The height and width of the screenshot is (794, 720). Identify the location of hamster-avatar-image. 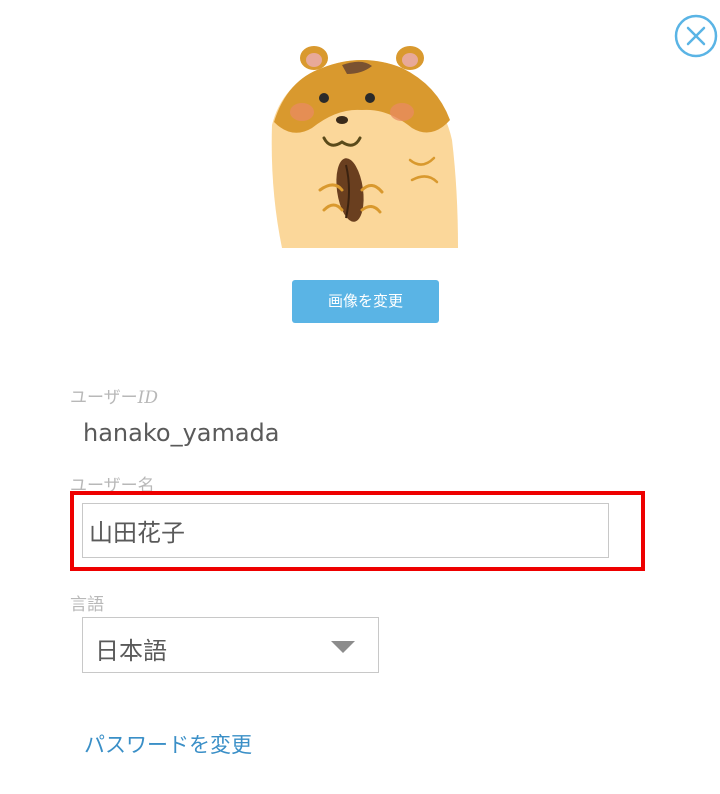
(364, 147).